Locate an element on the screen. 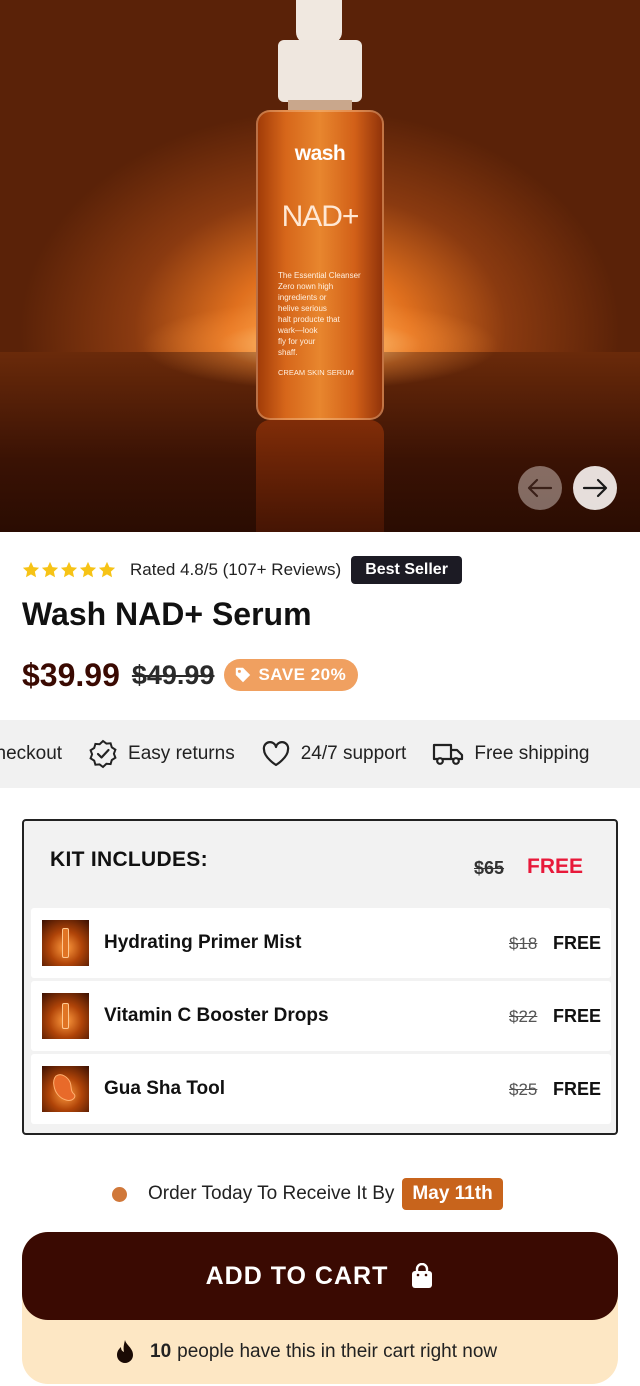  save-label: SAVE 20% is located at coordinates (302, 674).